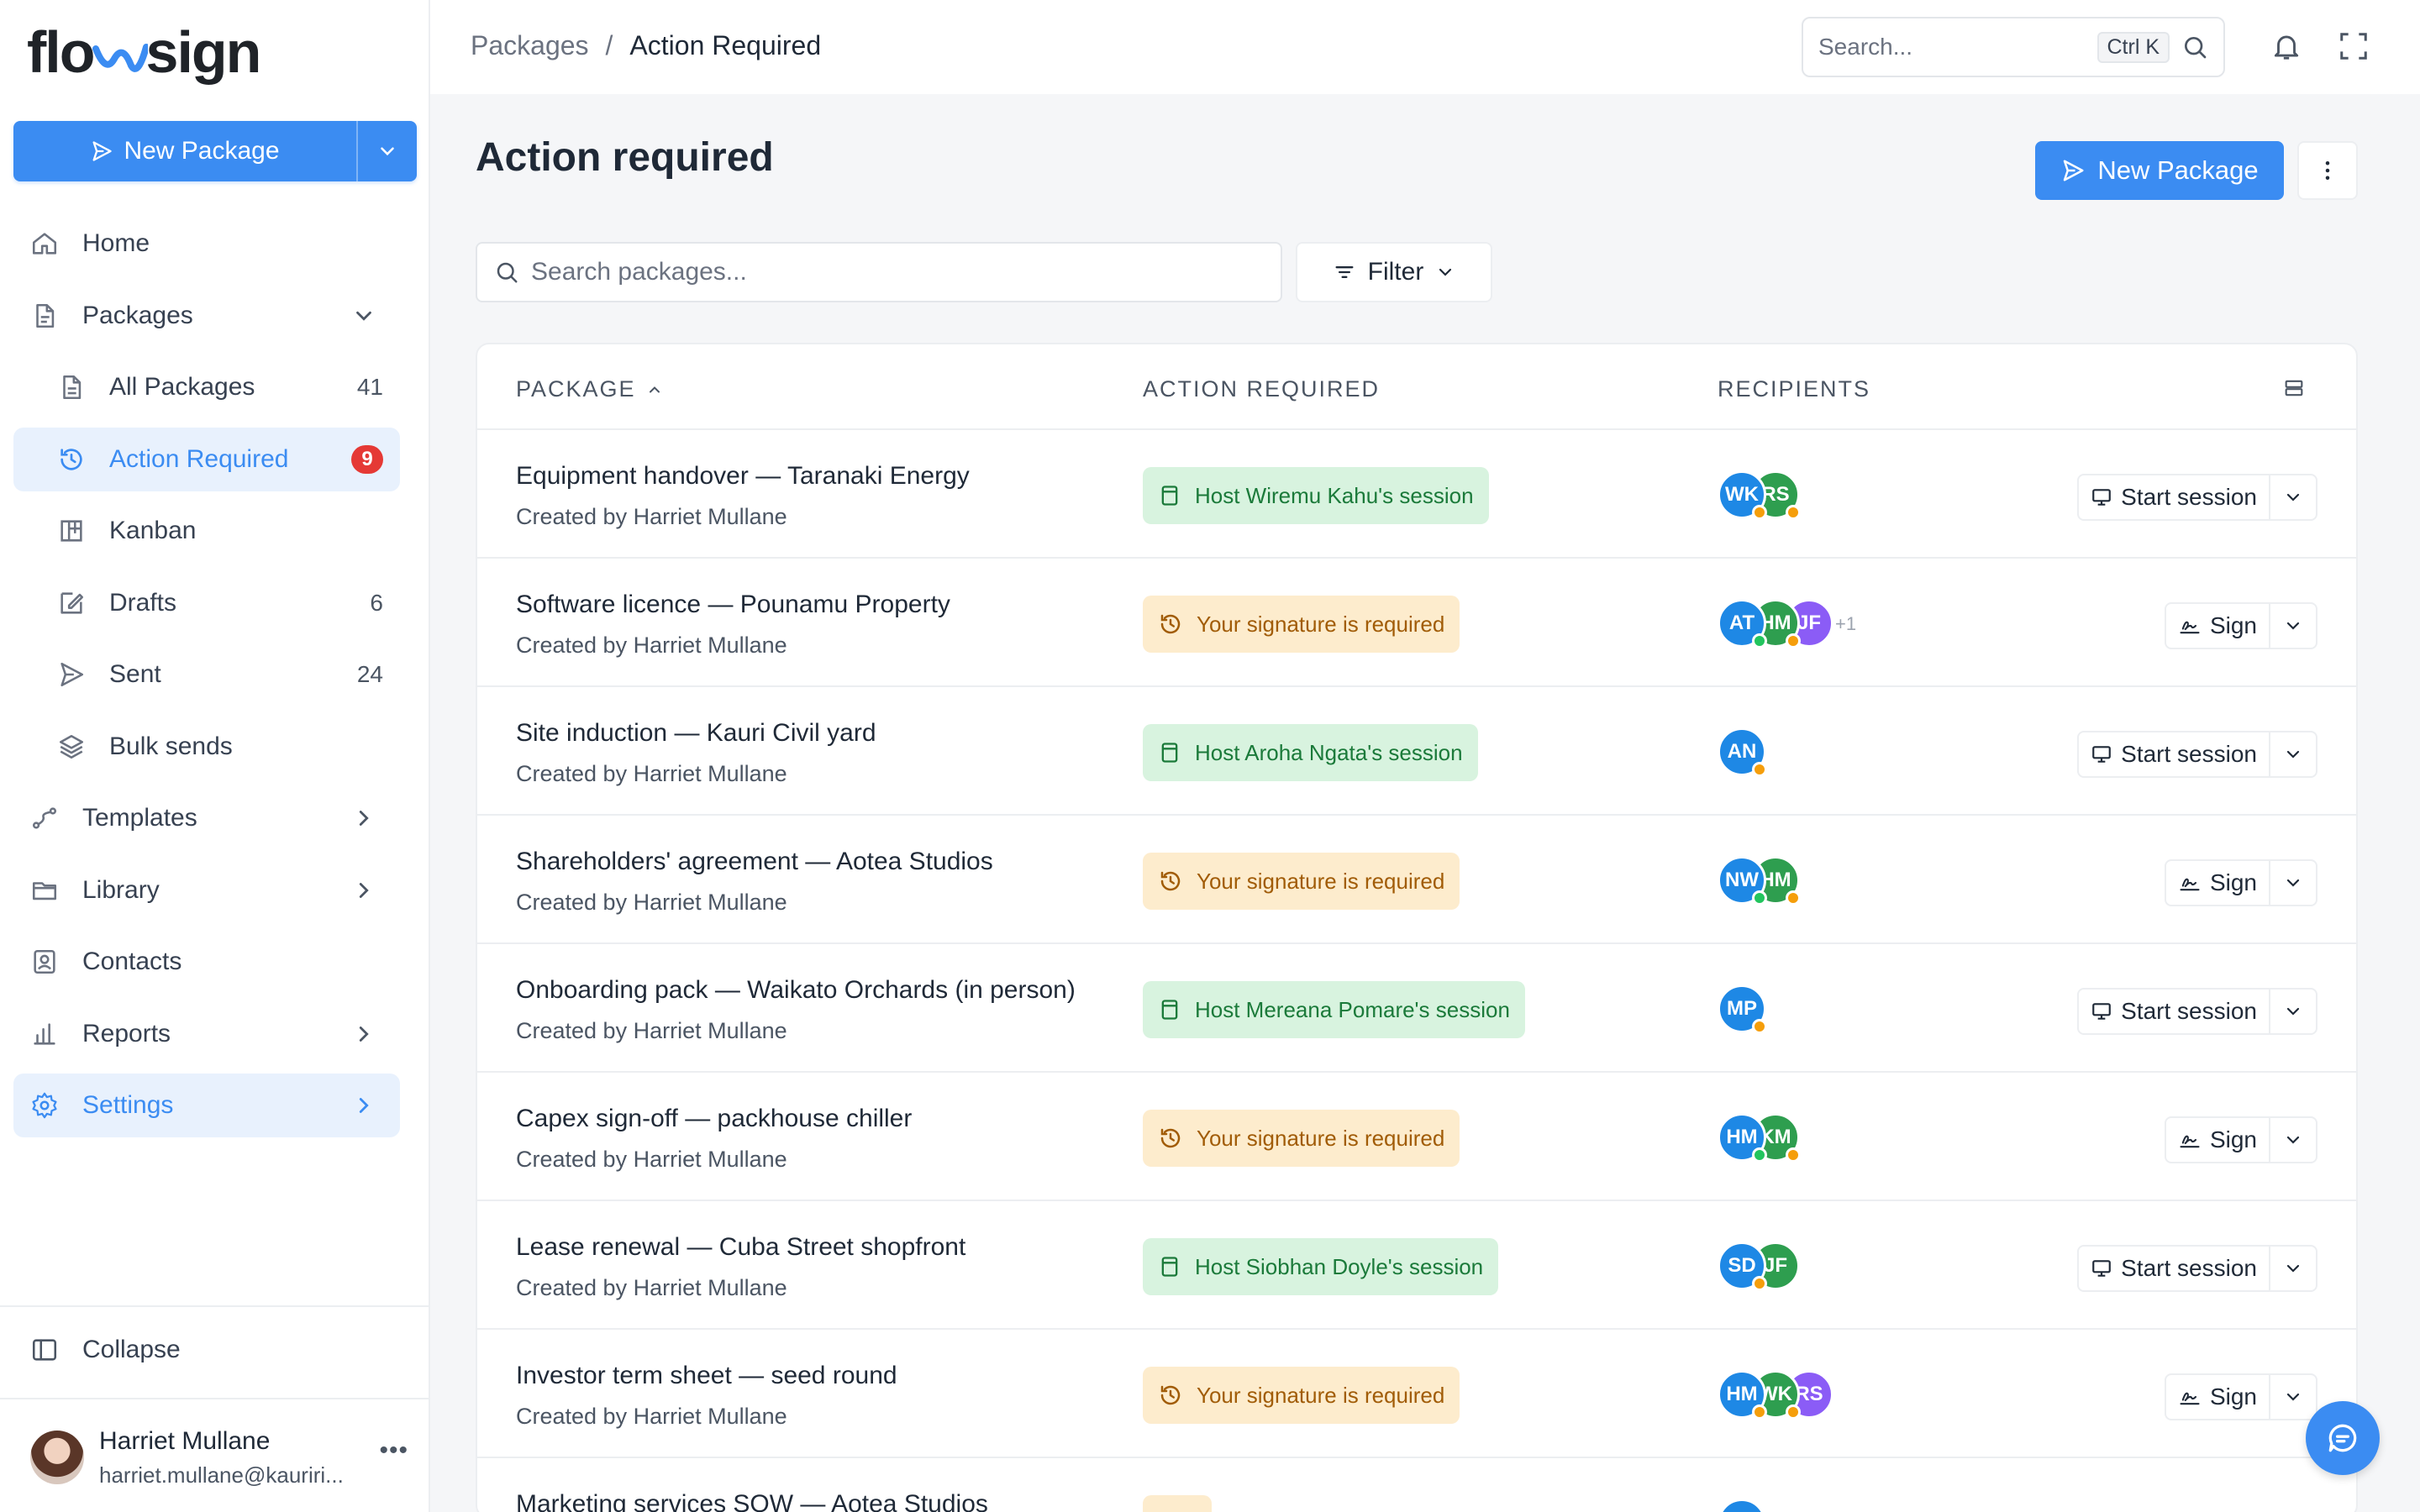  Describe the element at coordinates (740, 1247) in the screenshot. I see `package-title: Lease renewal — Cuba Street shopfront` at that location.